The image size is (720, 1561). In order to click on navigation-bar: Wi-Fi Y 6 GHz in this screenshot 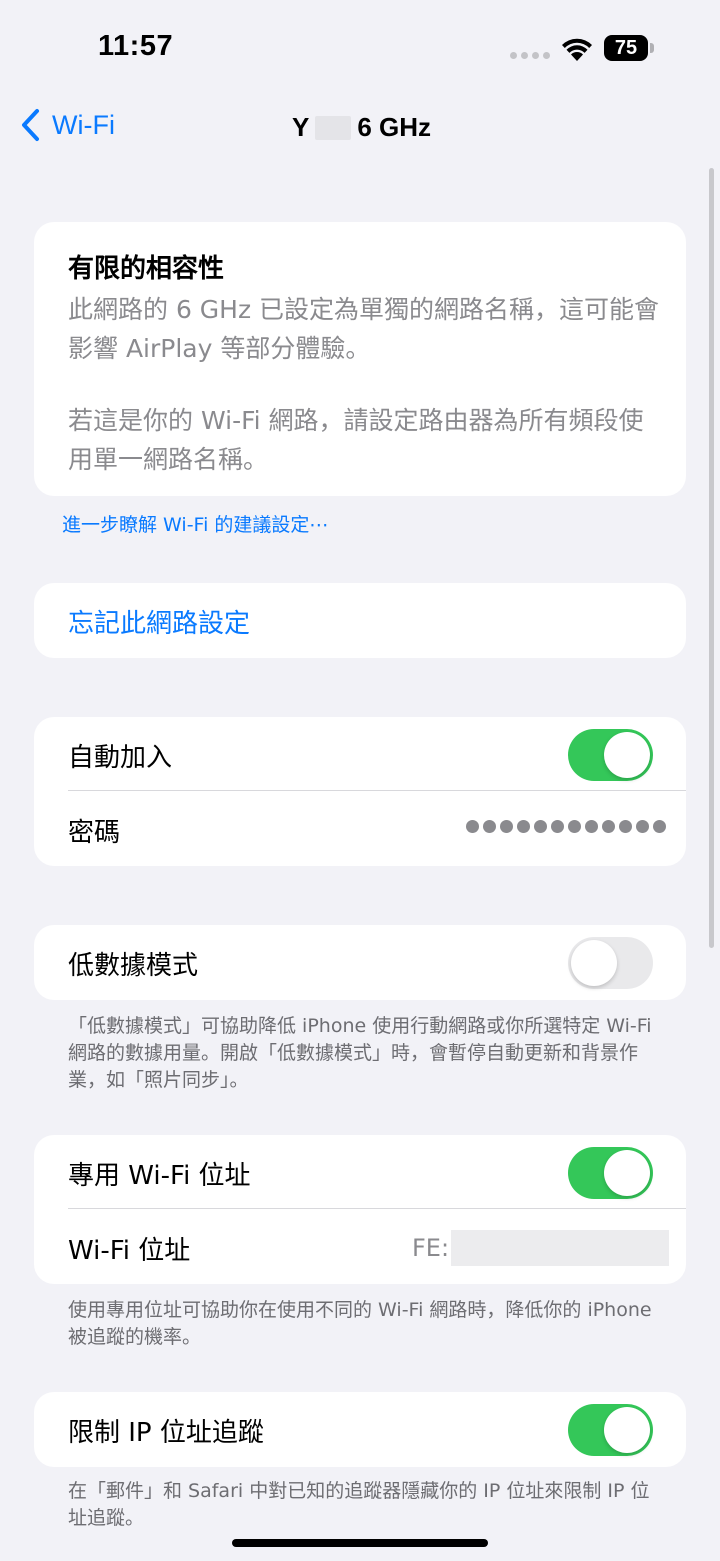, I will do `click(360, 128)`.